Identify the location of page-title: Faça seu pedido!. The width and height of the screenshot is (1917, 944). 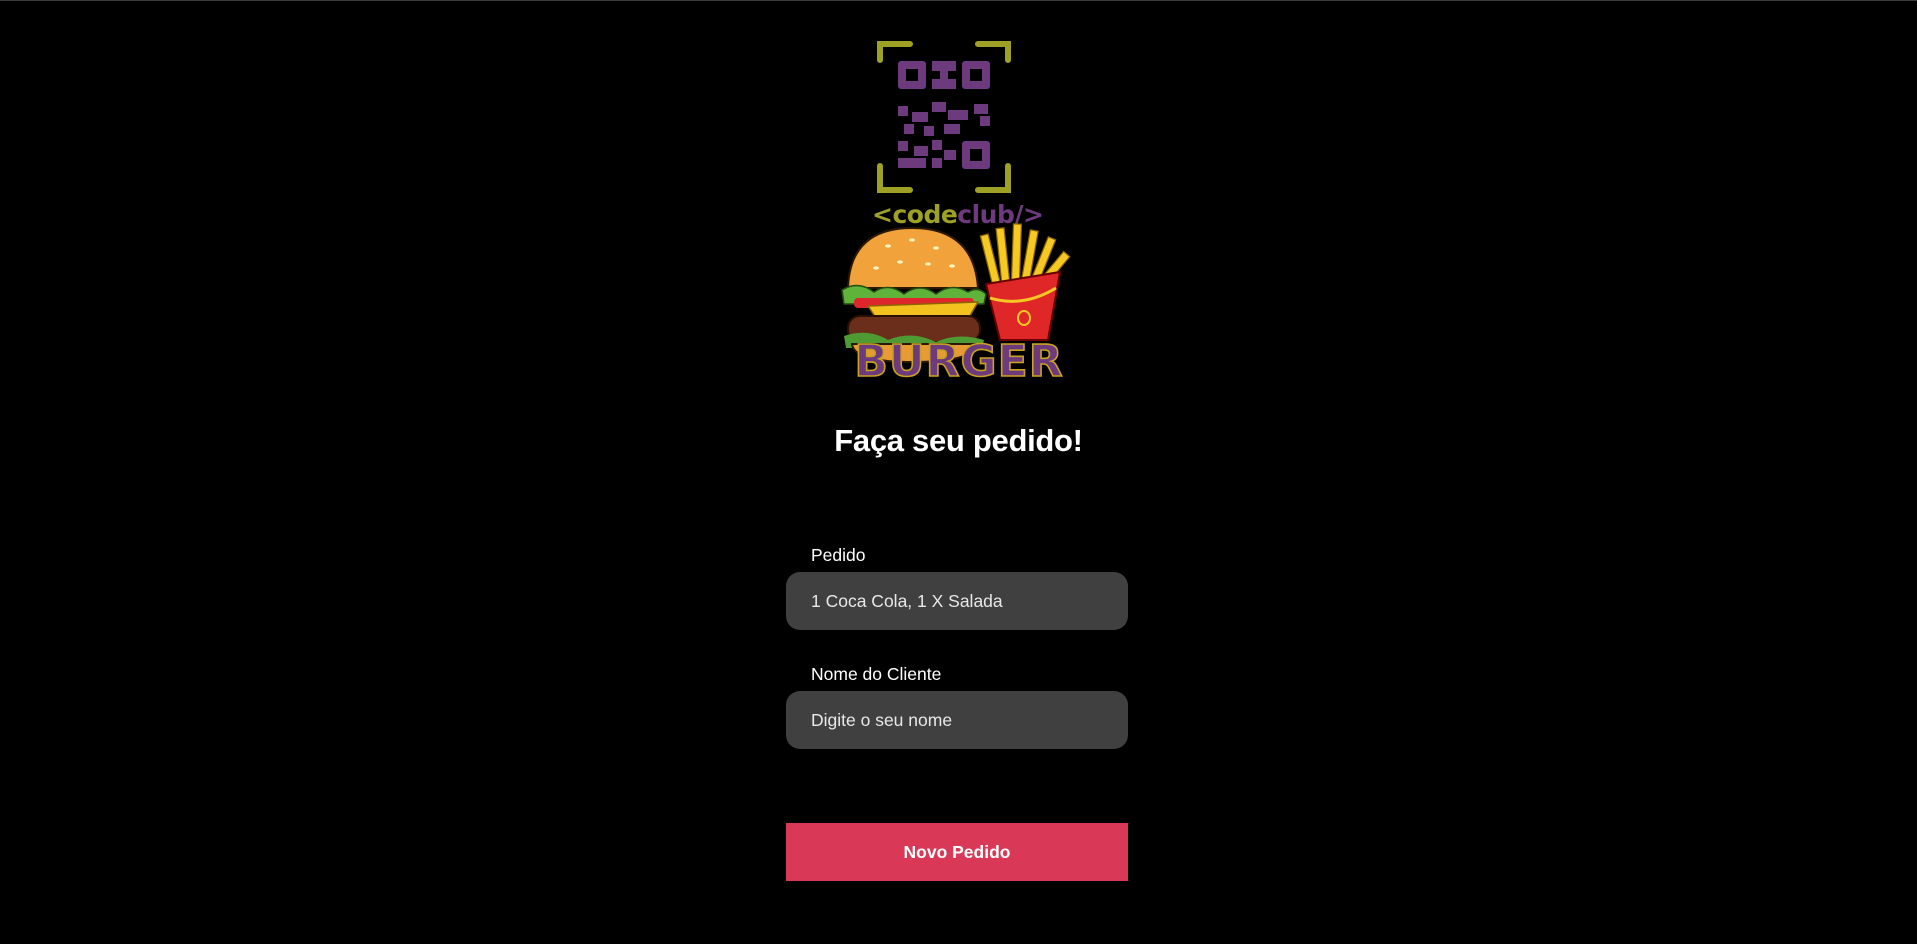
(958, 440).